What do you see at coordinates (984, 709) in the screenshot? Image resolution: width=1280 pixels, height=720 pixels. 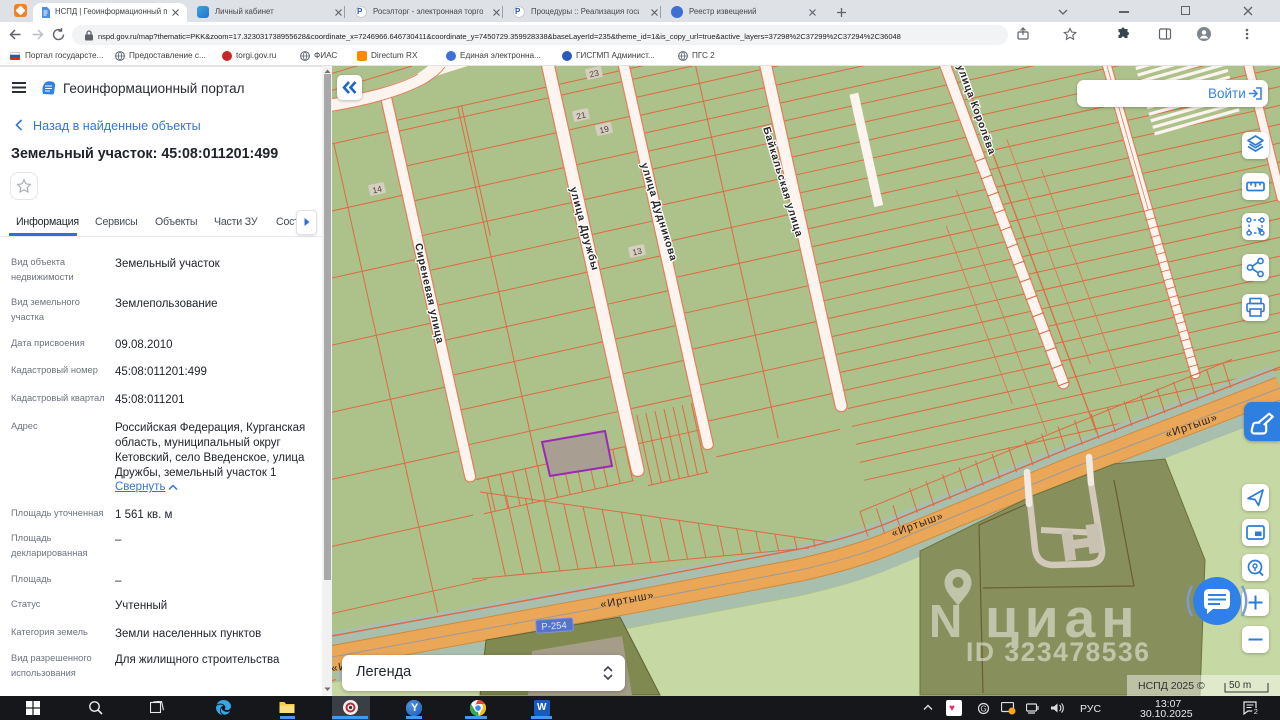 I see `svg-text: G` at bounding box center [984, 709].